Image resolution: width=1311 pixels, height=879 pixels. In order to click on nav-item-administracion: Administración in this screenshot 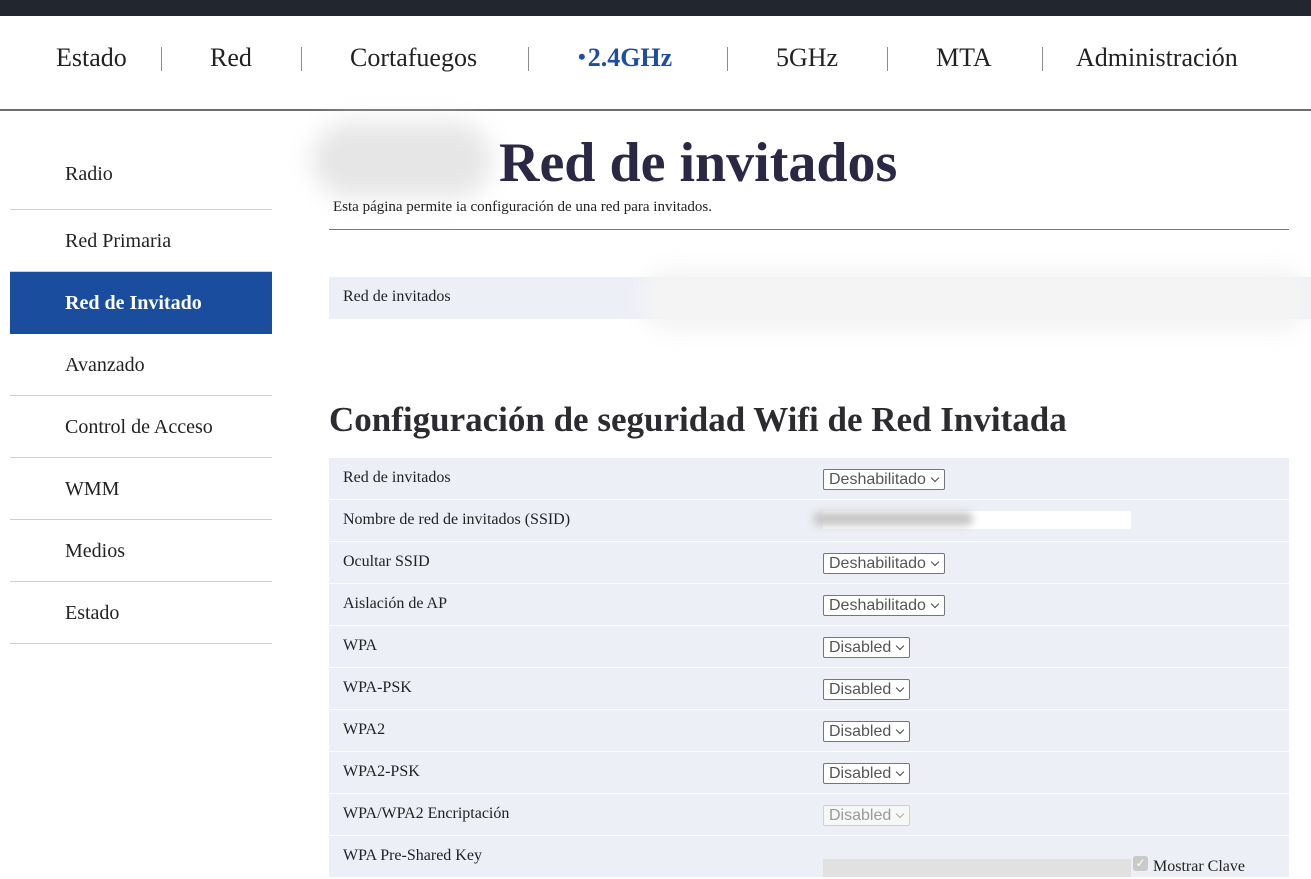, I will do `click(1157, 58)`.